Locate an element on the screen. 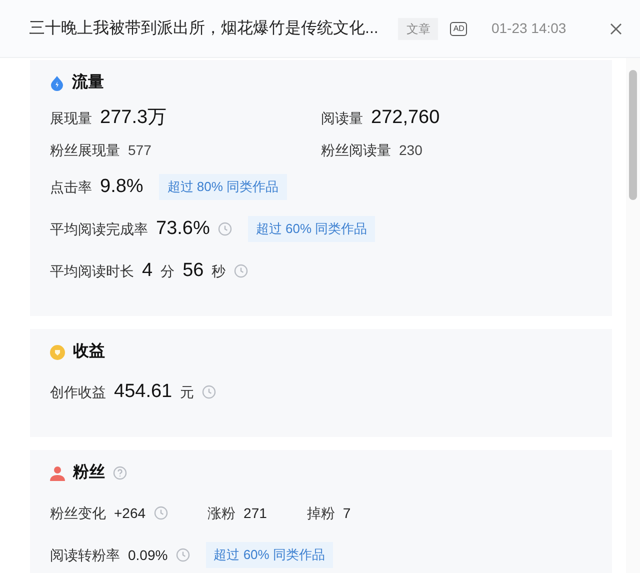 The image size is (640, 573). ad-tag: AD is located at coordinates (459, 29).